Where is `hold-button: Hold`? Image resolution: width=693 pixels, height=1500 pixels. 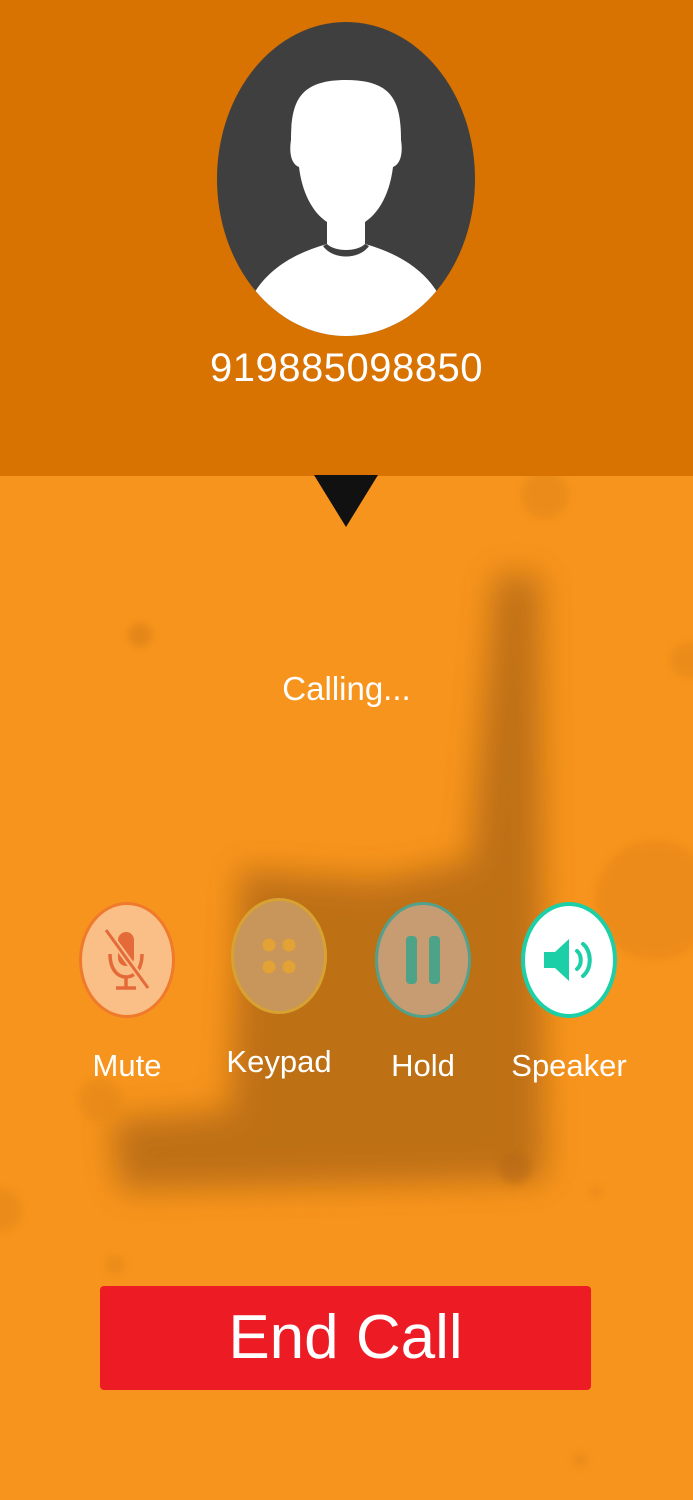
hold-button: Hold is located at coordinates (423, 998).